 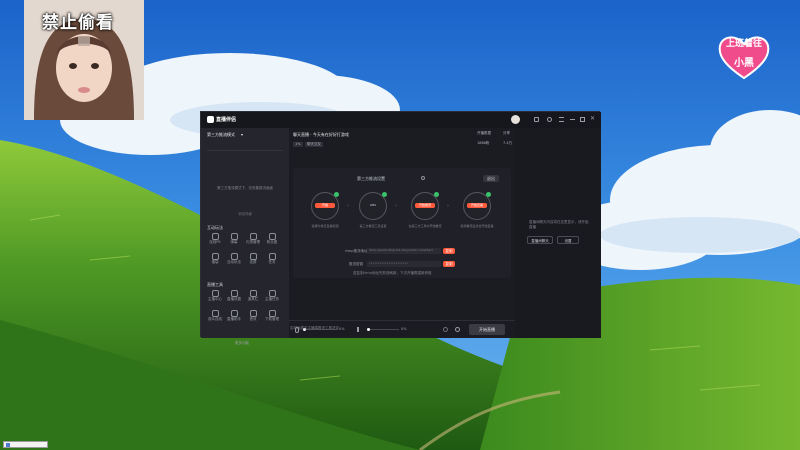 I want to click on tool-label: 直播设置, so click(x=234, y=299).